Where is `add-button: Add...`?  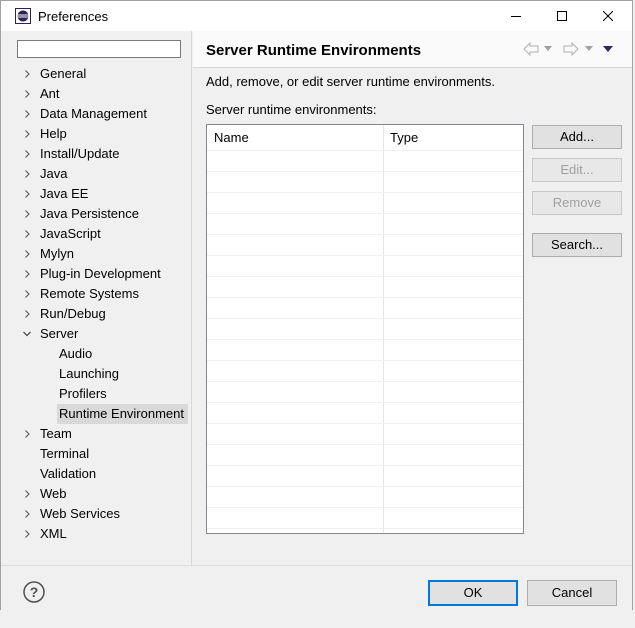 add-button: Add... is located at coordinates (577, 137).